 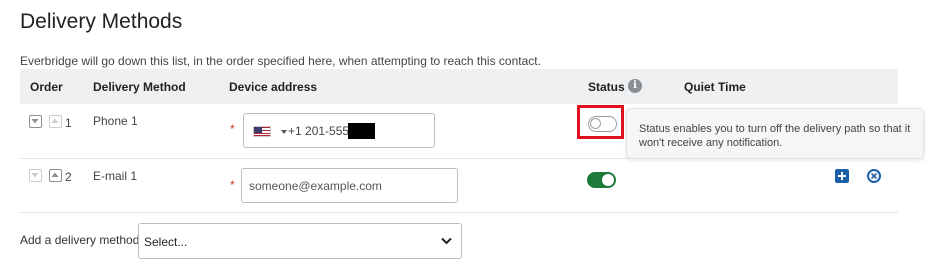 I want to click on phone-value: +1 201-555-, so click(x=321, y=131).